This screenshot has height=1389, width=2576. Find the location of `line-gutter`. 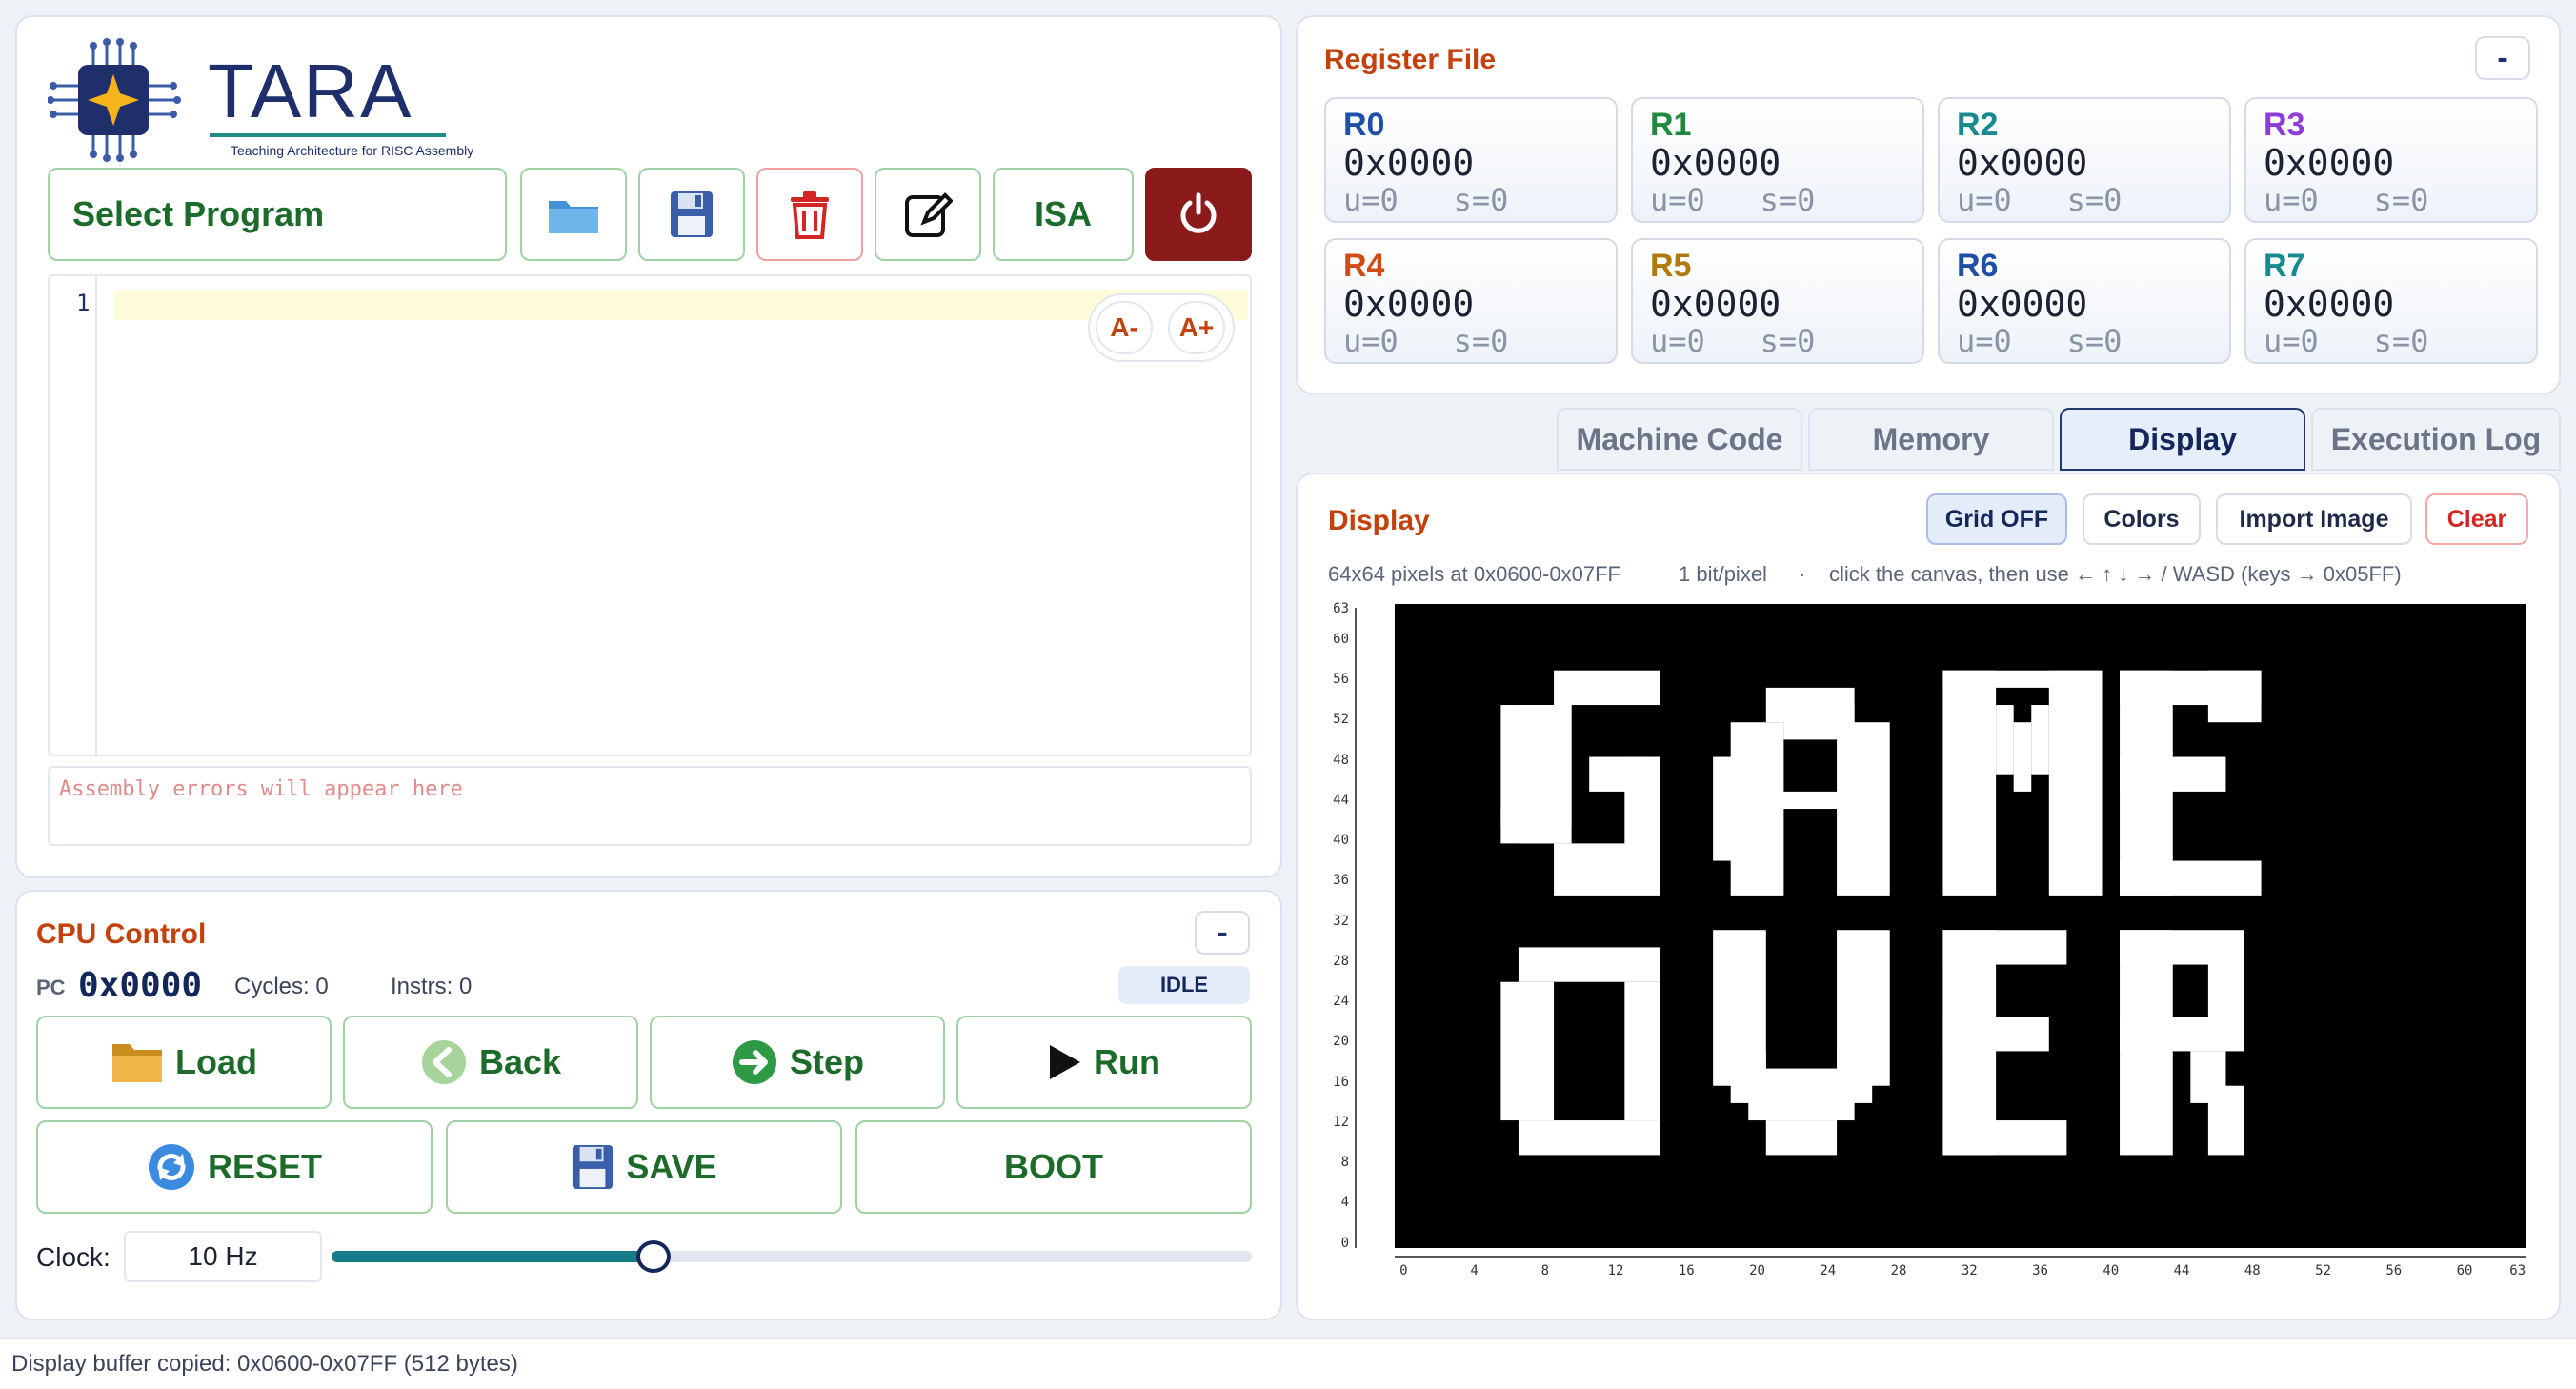

line-gutter is located at coordinates (73, 515).